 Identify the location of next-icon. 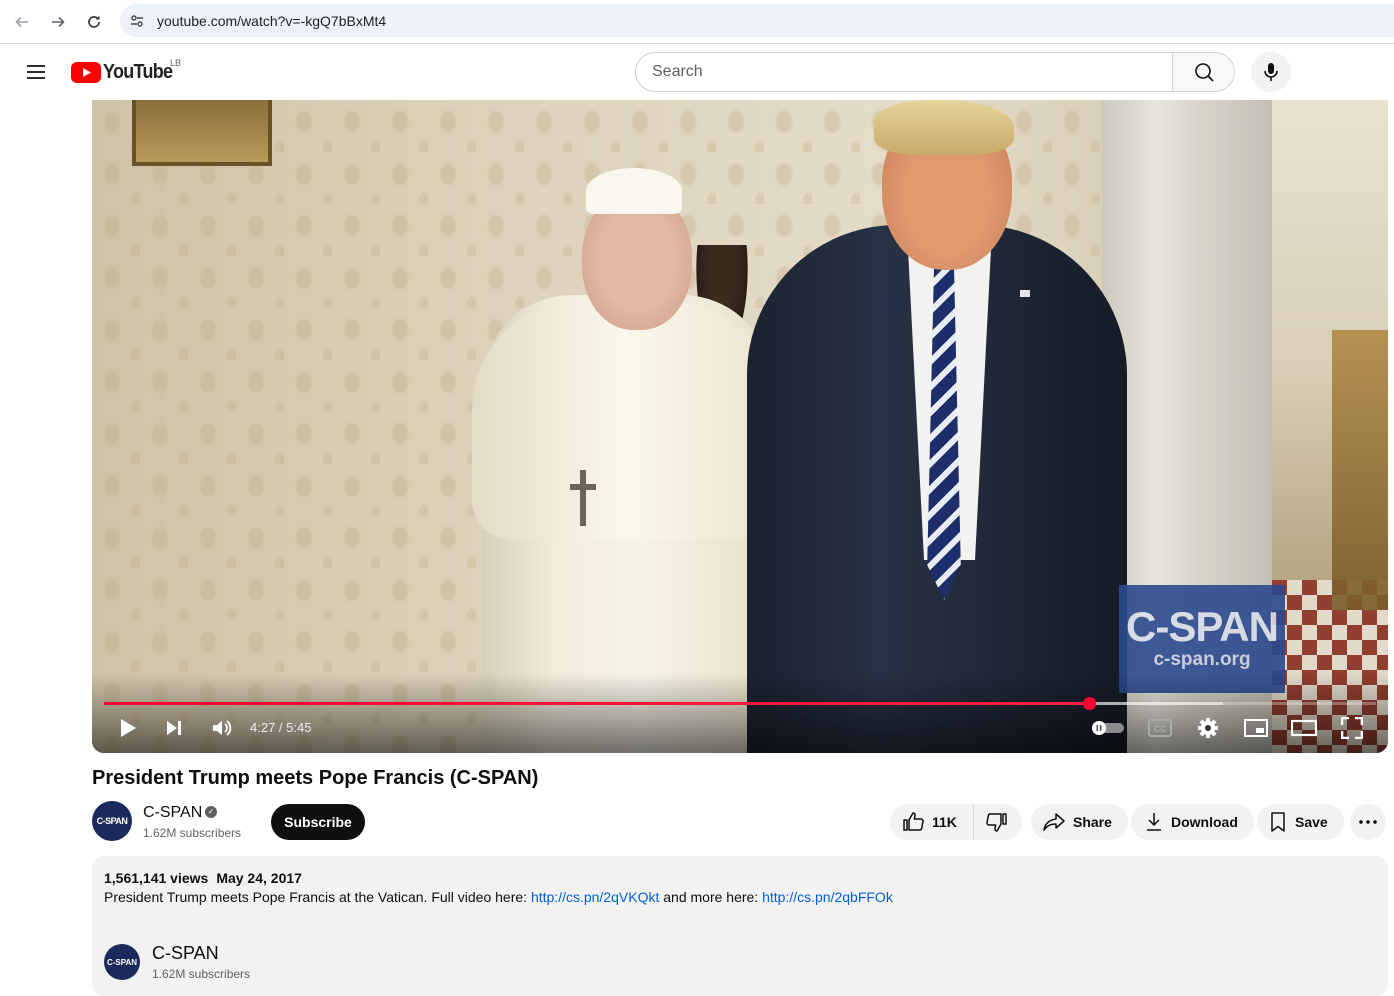
(174, 728).